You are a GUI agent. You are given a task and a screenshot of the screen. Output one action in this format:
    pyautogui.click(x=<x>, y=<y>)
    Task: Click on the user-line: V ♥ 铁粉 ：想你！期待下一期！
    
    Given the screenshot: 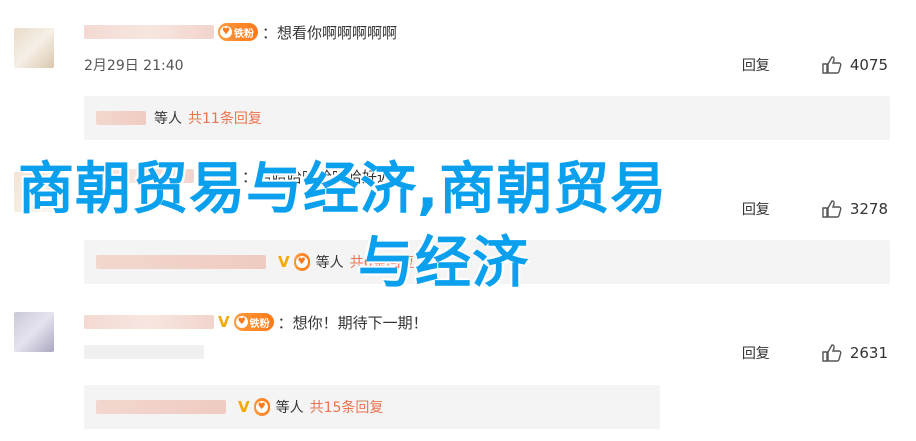 What is the action you would take?
    pyautogui.click(x=256, y=322)
    